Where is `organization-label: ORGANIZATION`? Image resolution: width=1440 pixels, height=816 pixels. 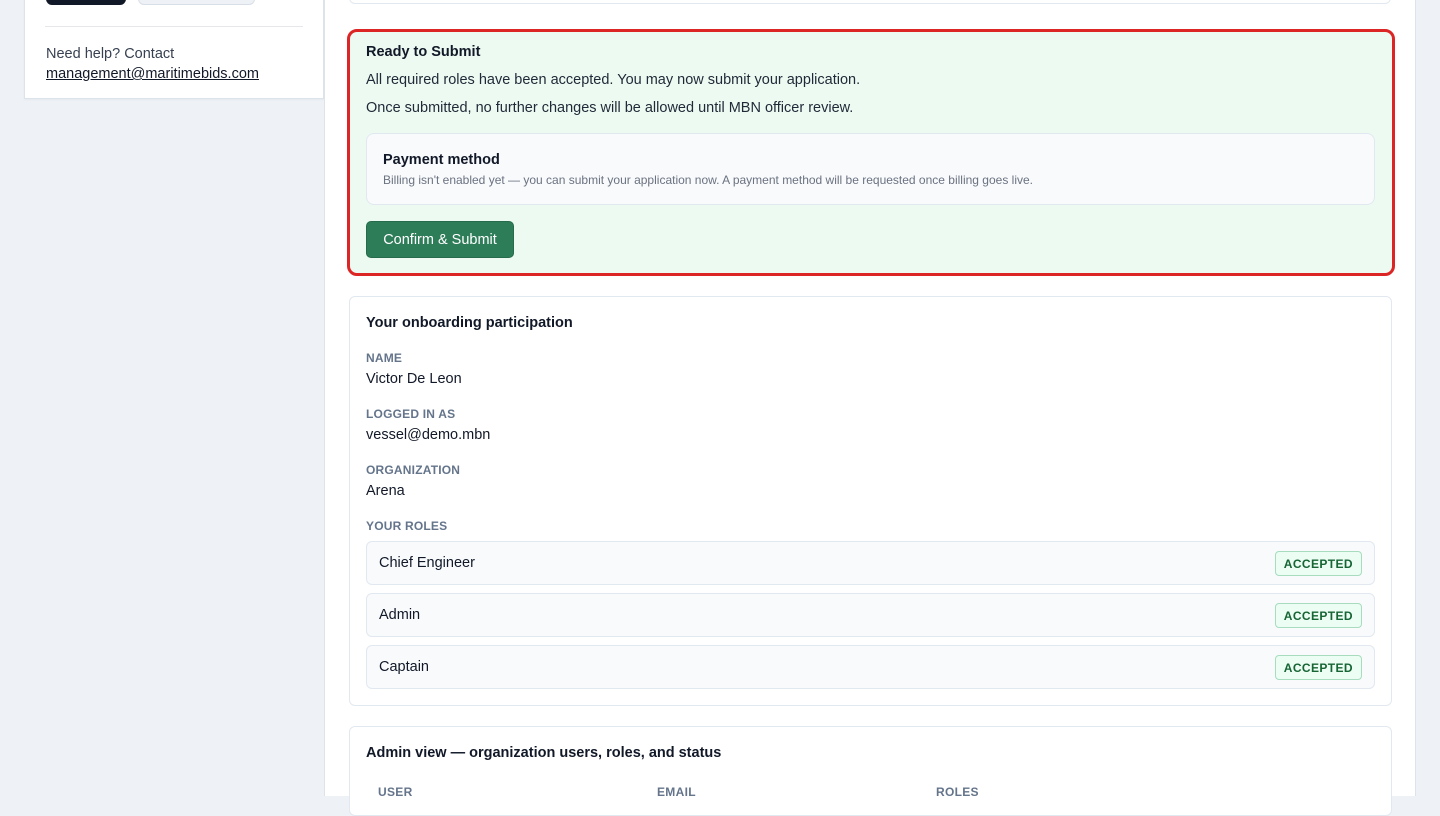 organization-label: ORGANIZATION is located at coordinates (413, 470).